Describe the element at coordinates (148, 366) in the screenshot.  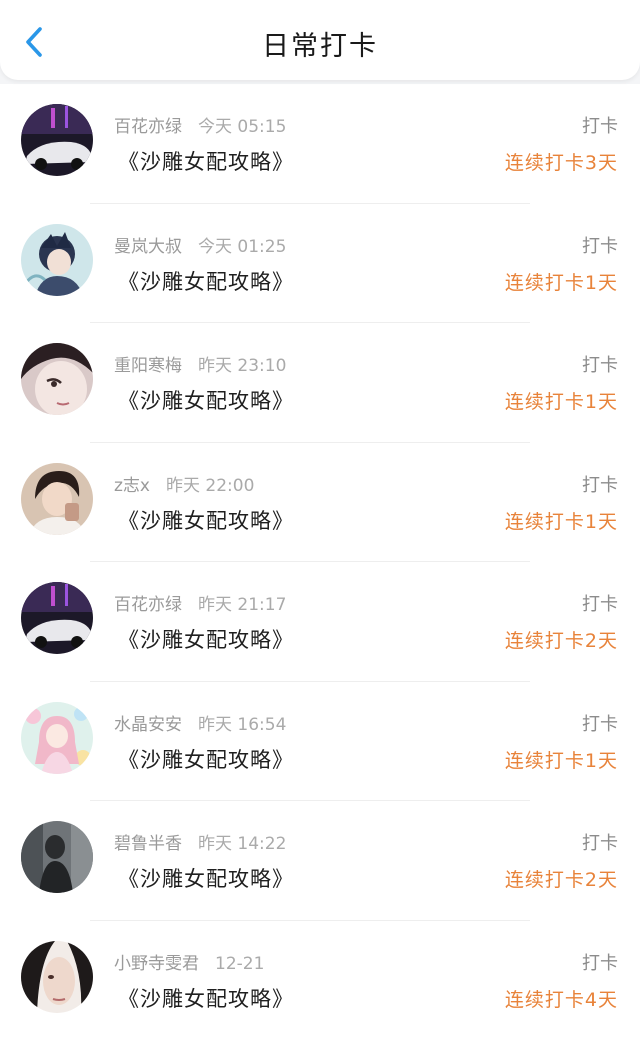
I see `user-name: 重阳寒梅` at that location.